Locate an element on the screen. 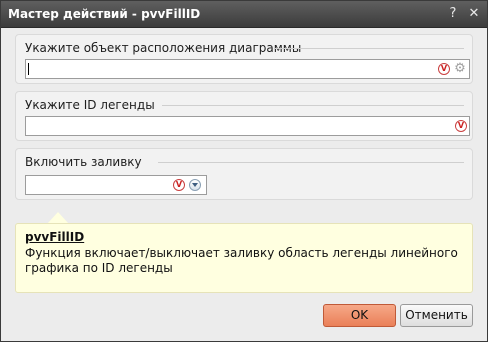 The image size is (488, 342). close-icon: ✕ is located at coordinates (474, 14).